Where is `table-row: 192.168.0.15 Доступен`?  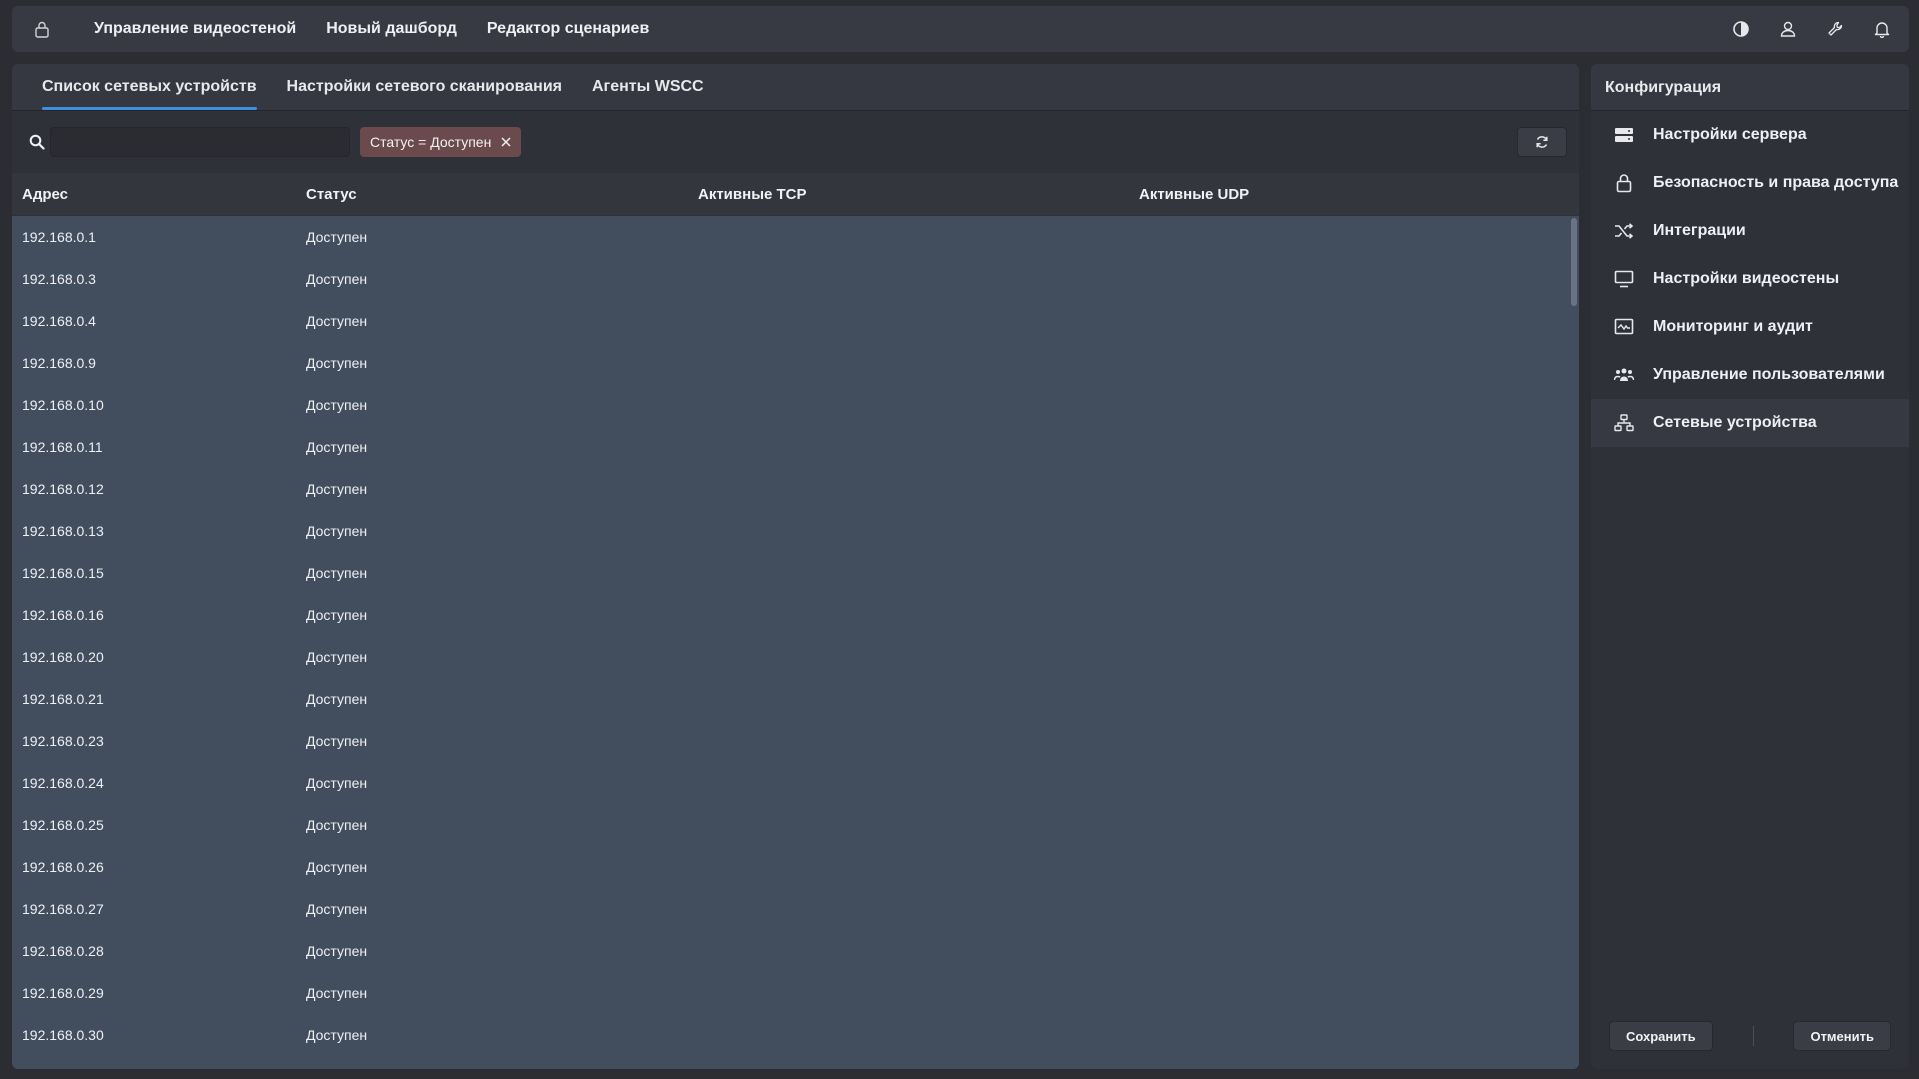
table-row: 192.168.0.15 Доступен is located at coordinates (795, 573).